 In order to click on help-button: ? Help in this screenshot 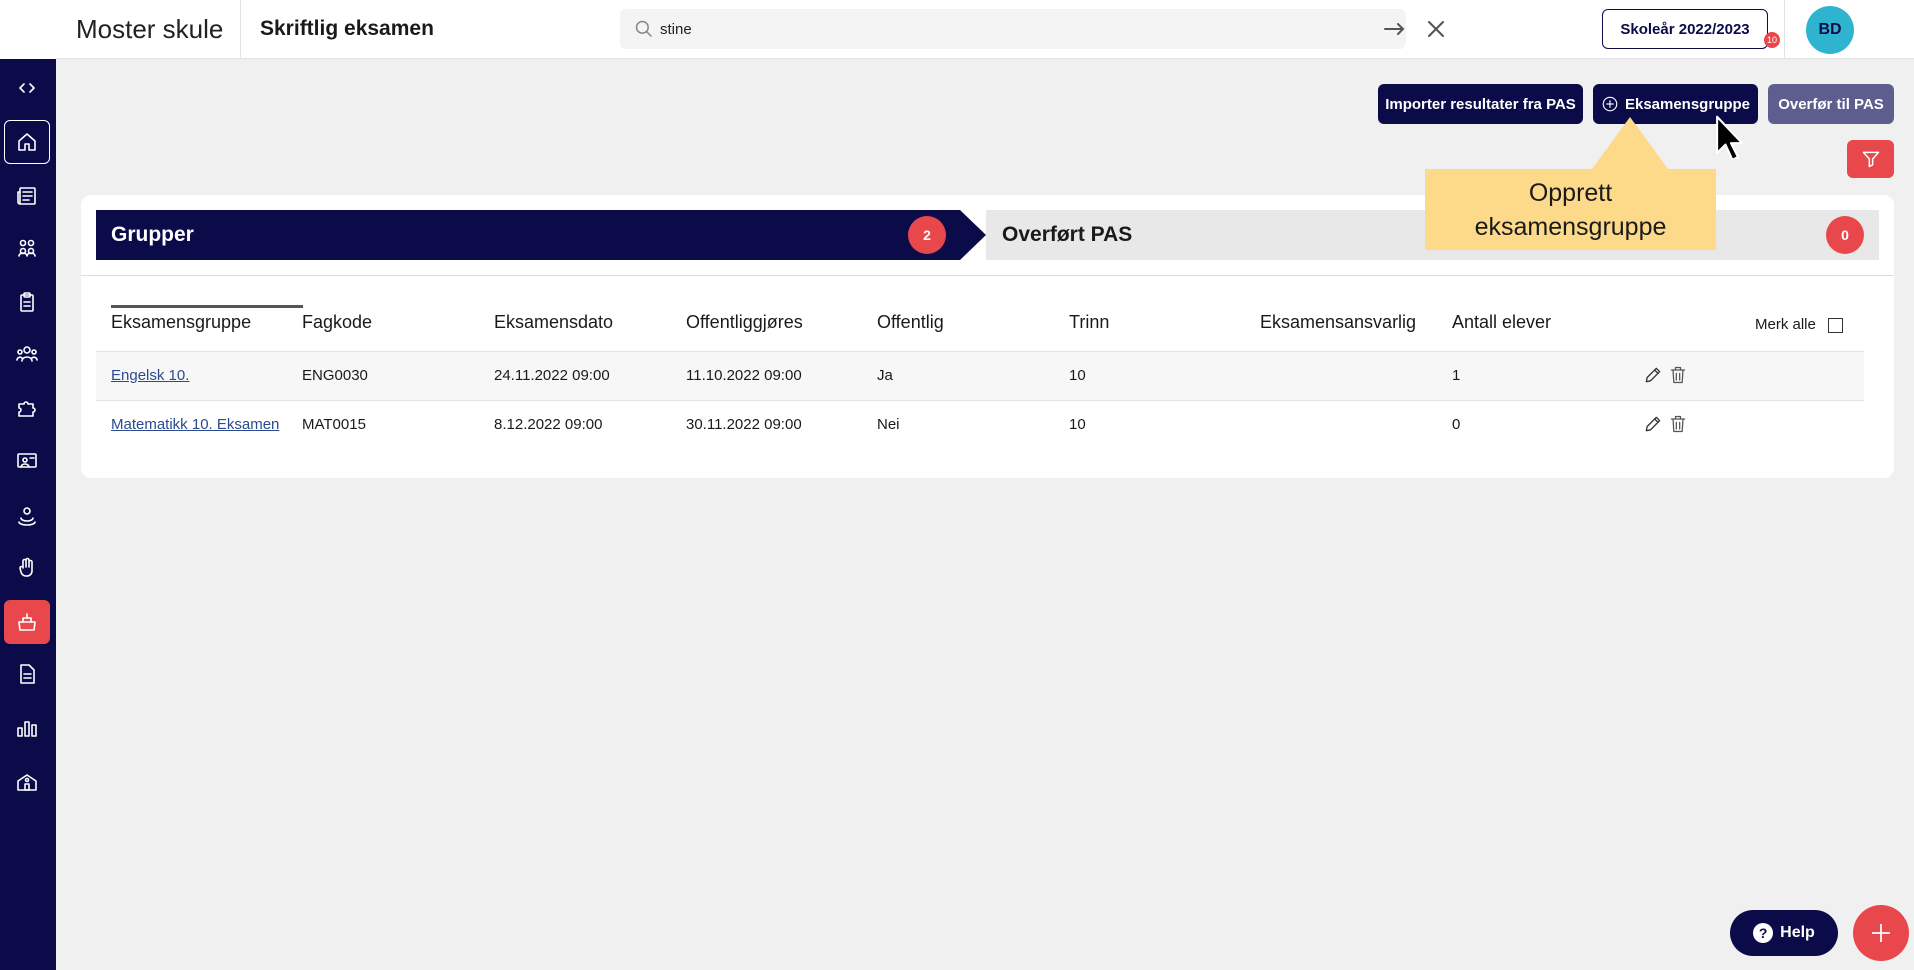, I will do `click(1784, 933)`.